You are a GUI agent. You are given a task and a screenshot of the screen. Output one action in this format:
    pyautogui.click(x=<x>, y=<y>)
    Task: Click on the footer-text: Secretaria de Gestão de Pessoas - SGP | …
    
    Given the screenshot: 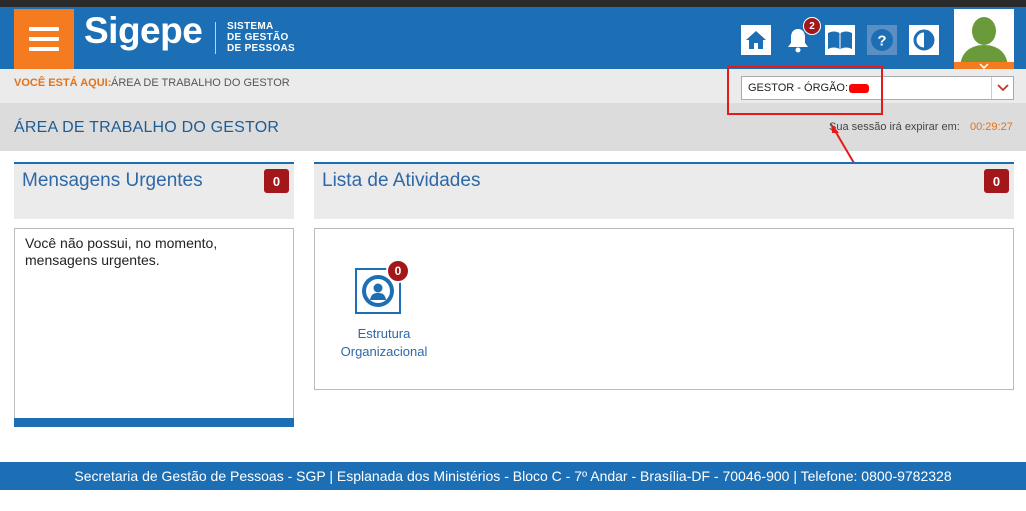 What is the action you would take?
    pyautogui.click(x=513, y=476)
    